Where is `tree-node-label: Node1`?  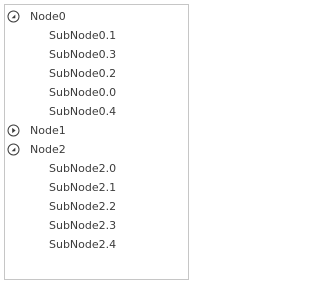
tree-node-label: Node1 is located at coordinates (48, 130).